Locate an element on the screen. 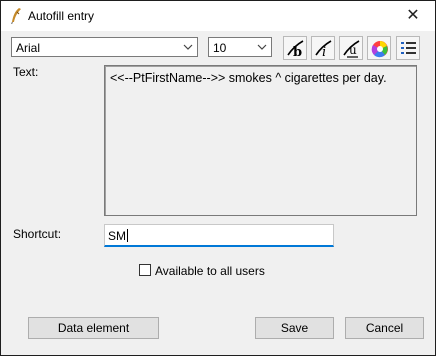 This screenshot has width=436, height=356. available-checkbox is located at coordinates (145, 270).